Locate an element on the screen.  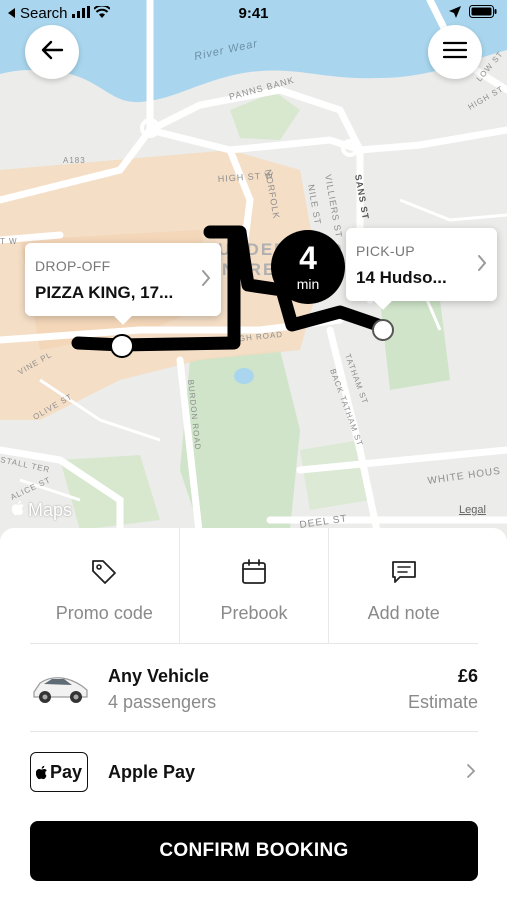
promo-code-option: Promo code is located at coordinates (104, 585).